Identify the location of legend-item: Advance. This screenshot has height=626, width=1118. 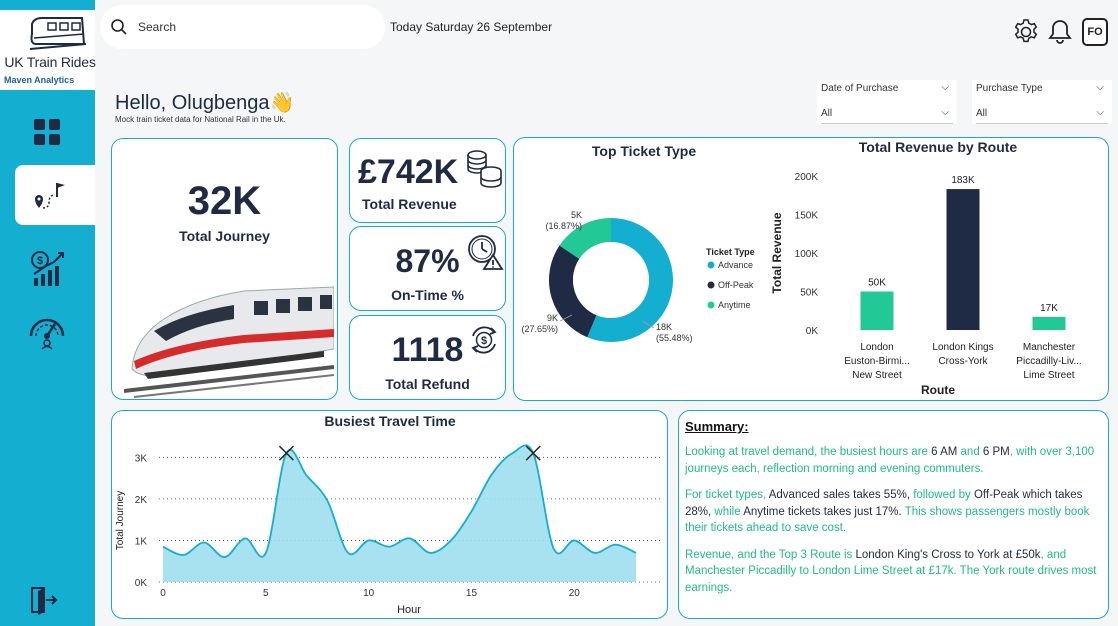
(735, 265).